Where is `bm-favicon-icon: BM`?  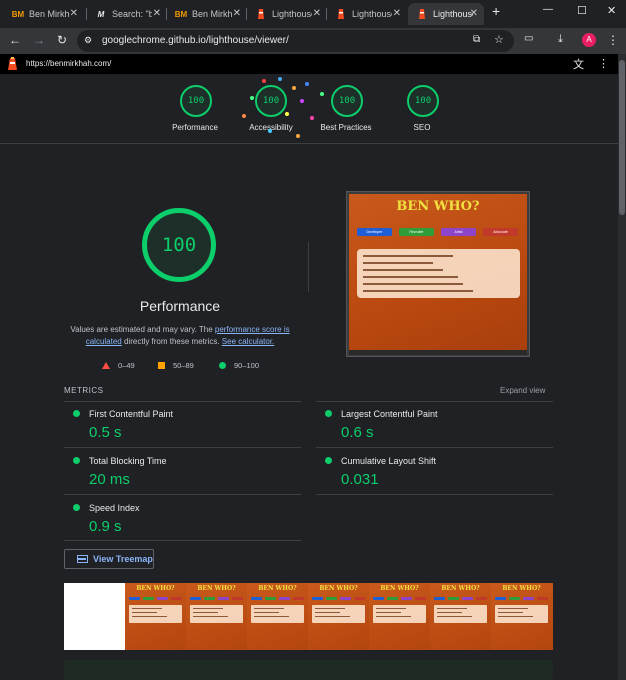
bm-favicon-icon: BM is located at coordinates (18, 14).